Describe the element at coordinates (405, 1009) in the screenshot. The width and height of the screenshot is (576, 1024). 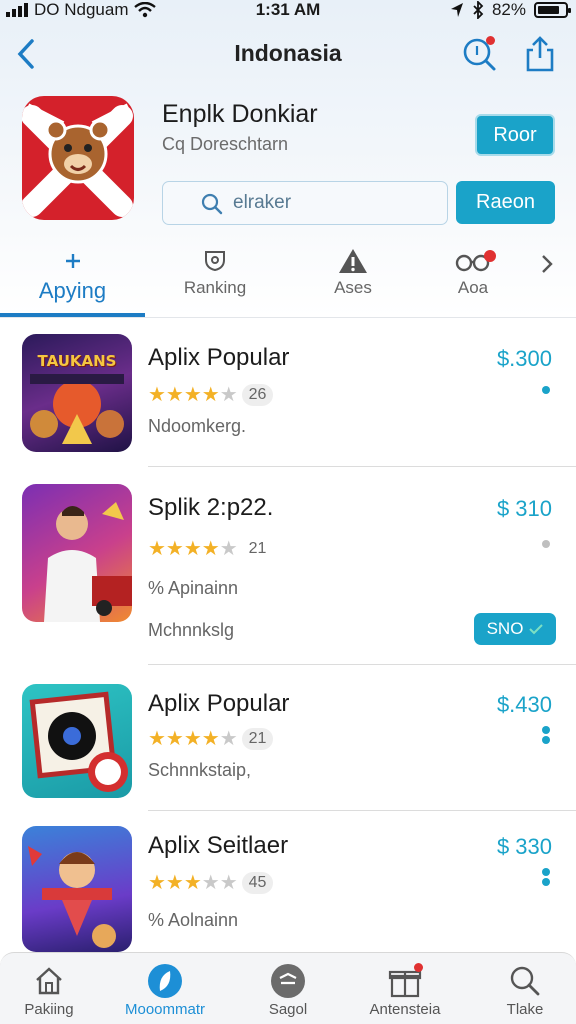
I see `bottom-tab-label: Antensteia` at that location.